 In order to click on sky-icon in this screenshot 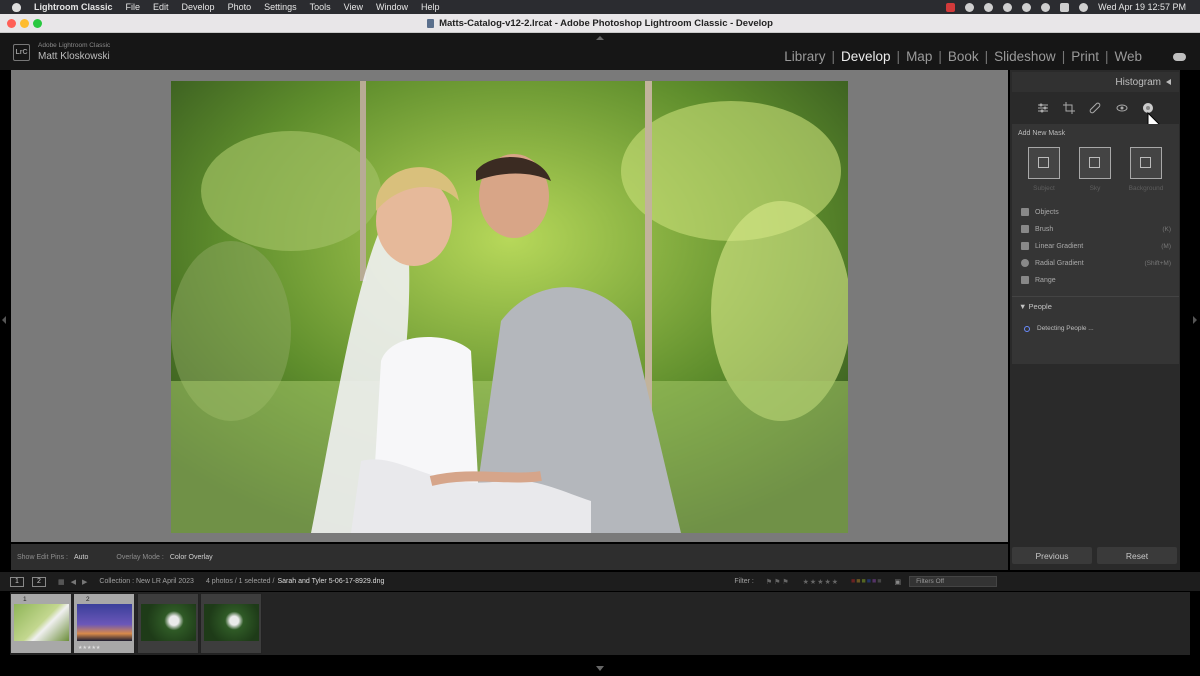, I will do `click(1094, 162)`.